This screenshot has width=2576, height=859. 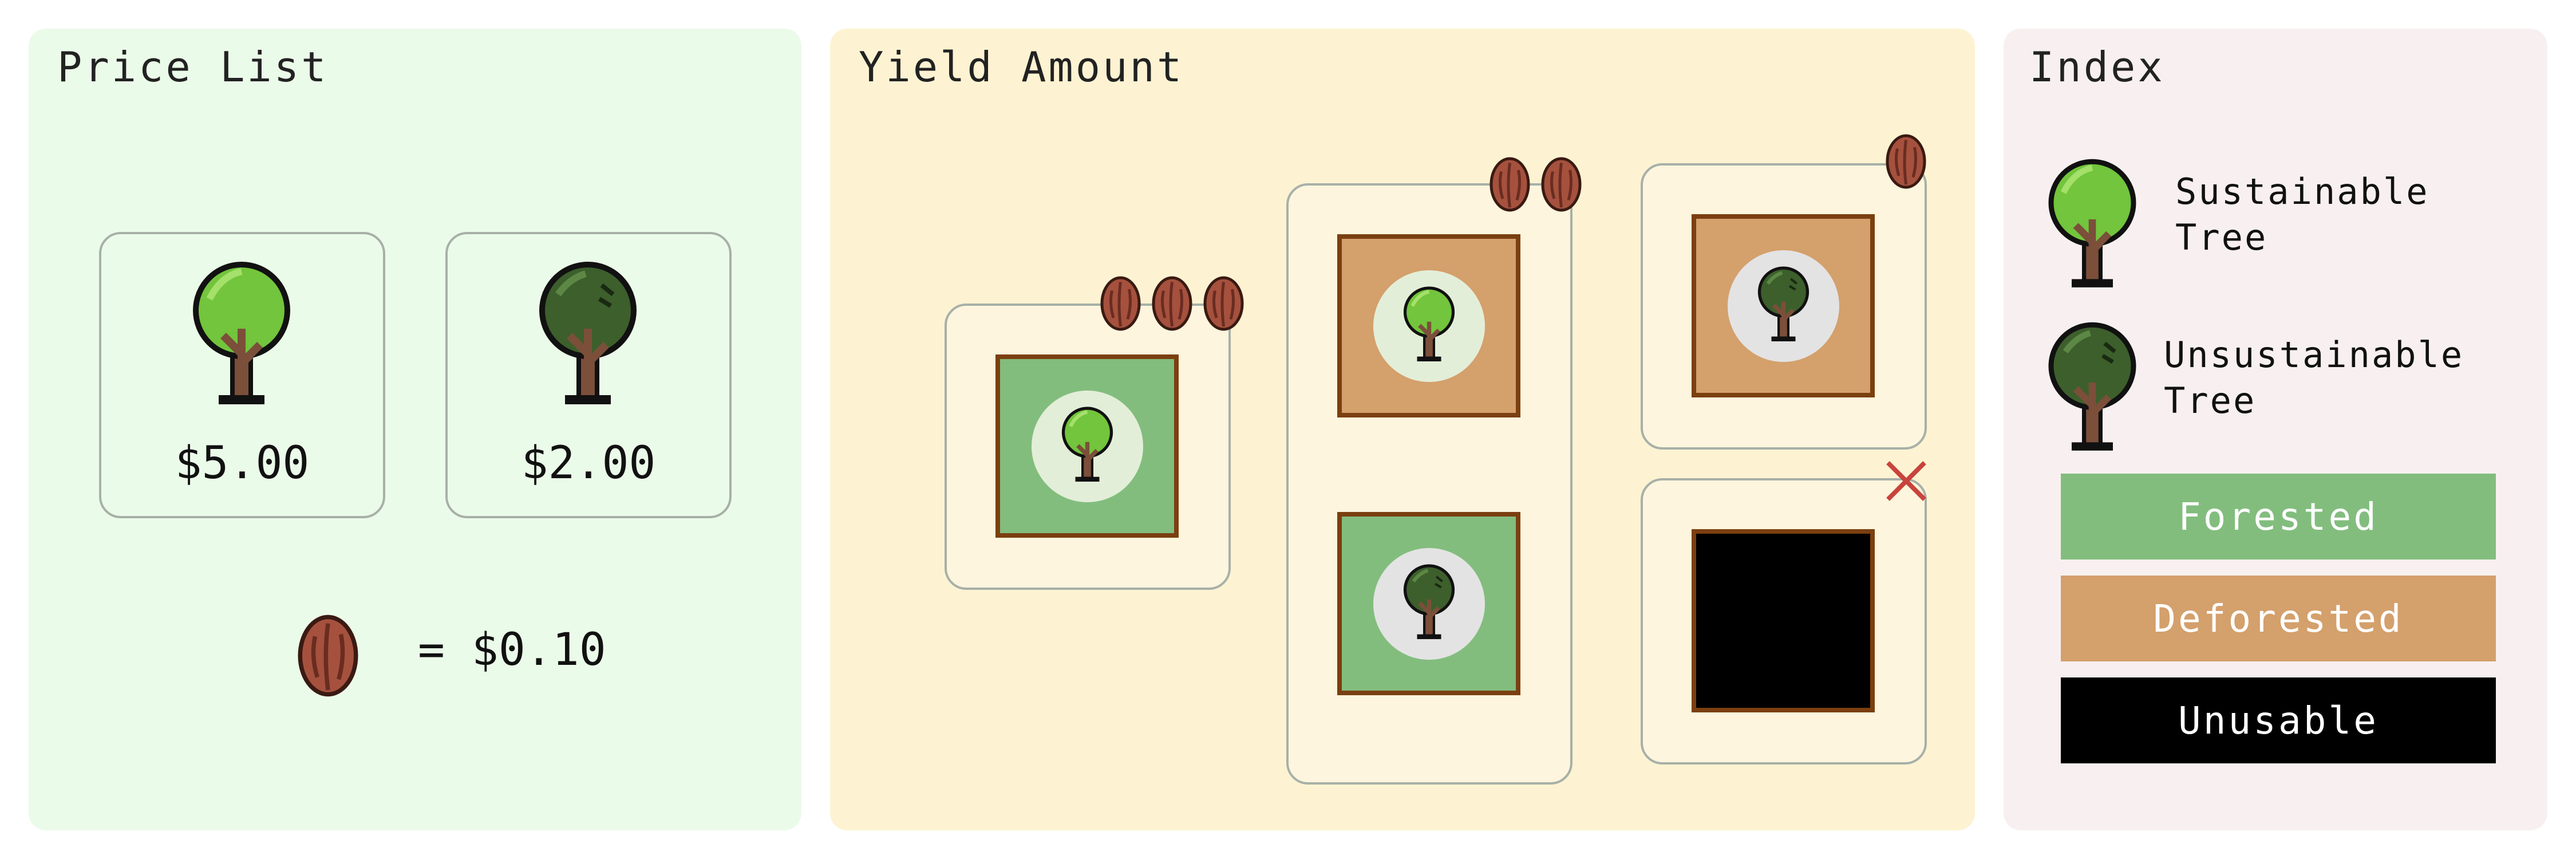 What do you see at coordinates (588, 463) in the screenshot?
I see `unsustainable-price: $2.00` at bounding box center [588, 463].